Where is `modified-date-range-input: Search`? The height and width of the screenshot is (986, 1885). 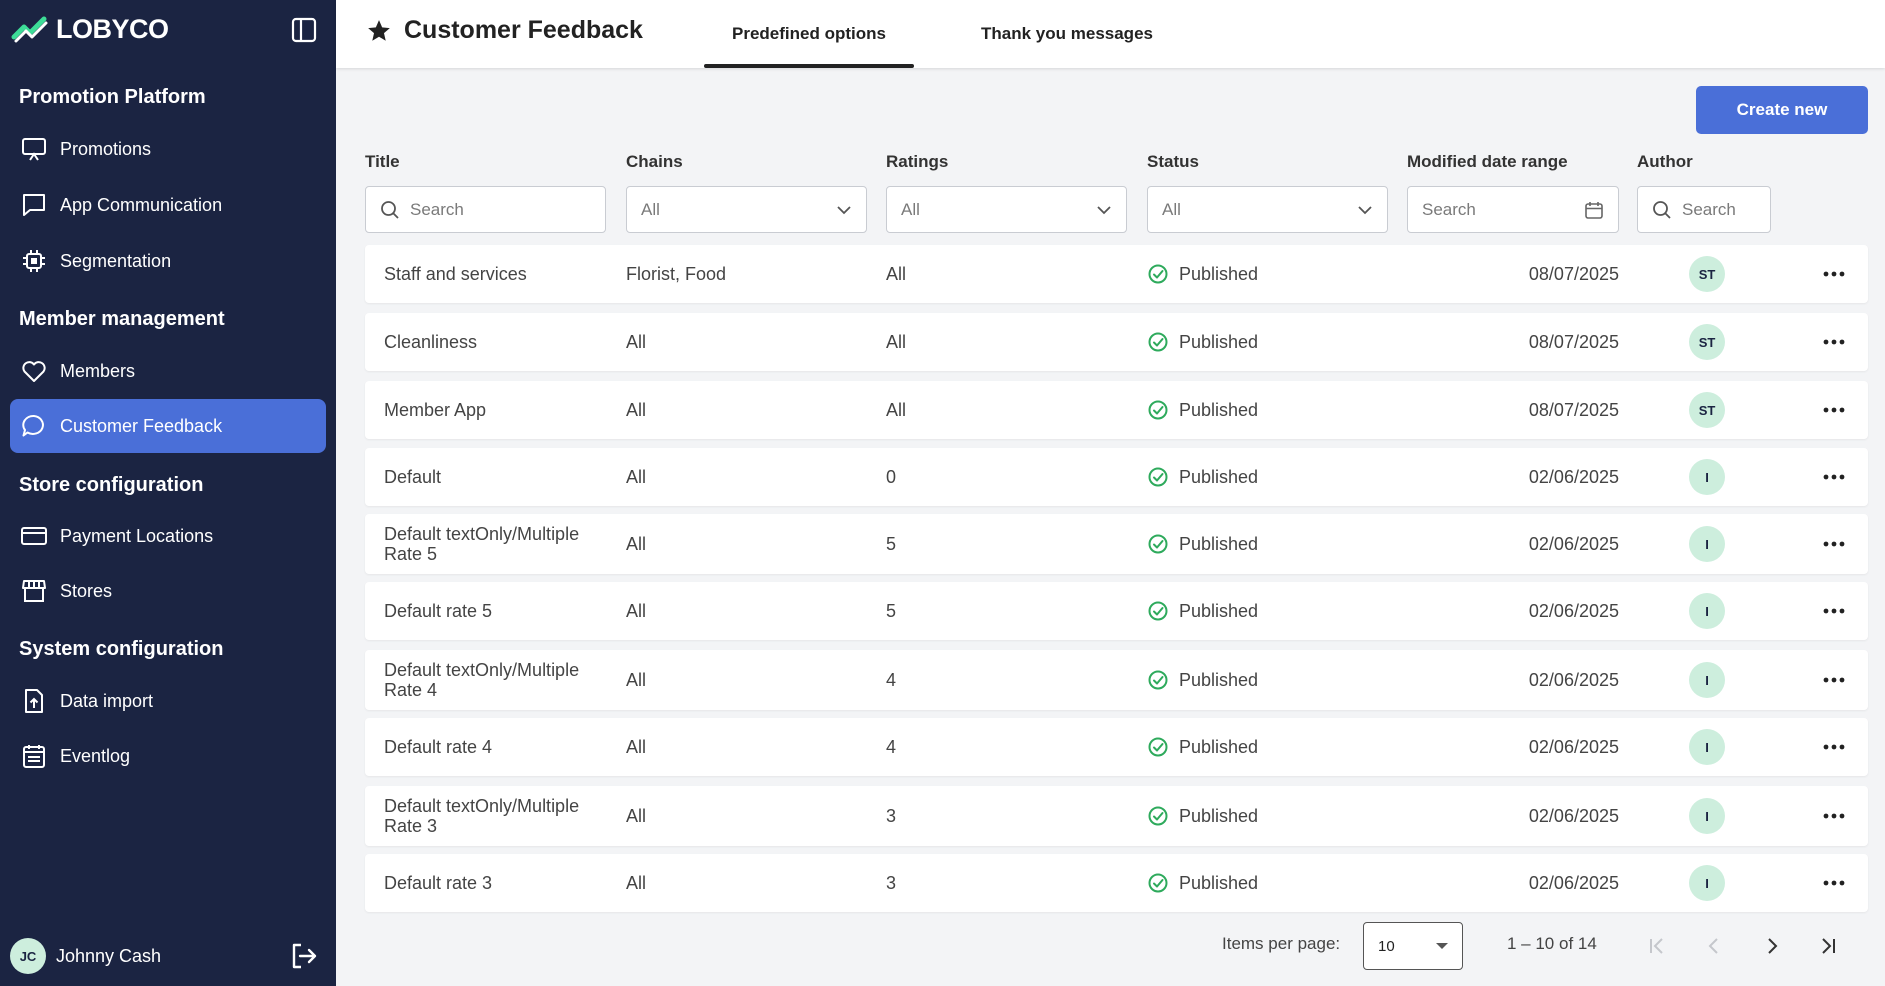 modified-date-range-input: Search is located at coordinates (1513, 209).